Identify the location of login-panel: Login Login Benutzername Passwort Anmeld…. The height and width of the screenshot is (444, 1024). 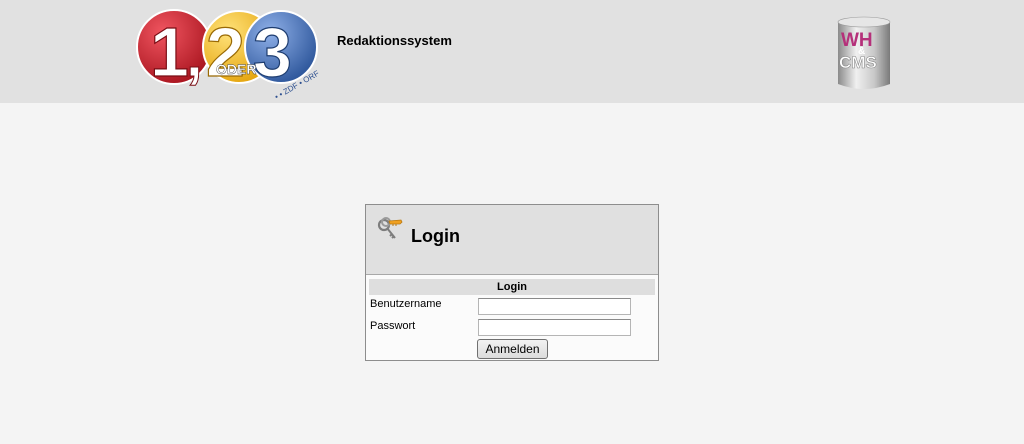
(512, 282).